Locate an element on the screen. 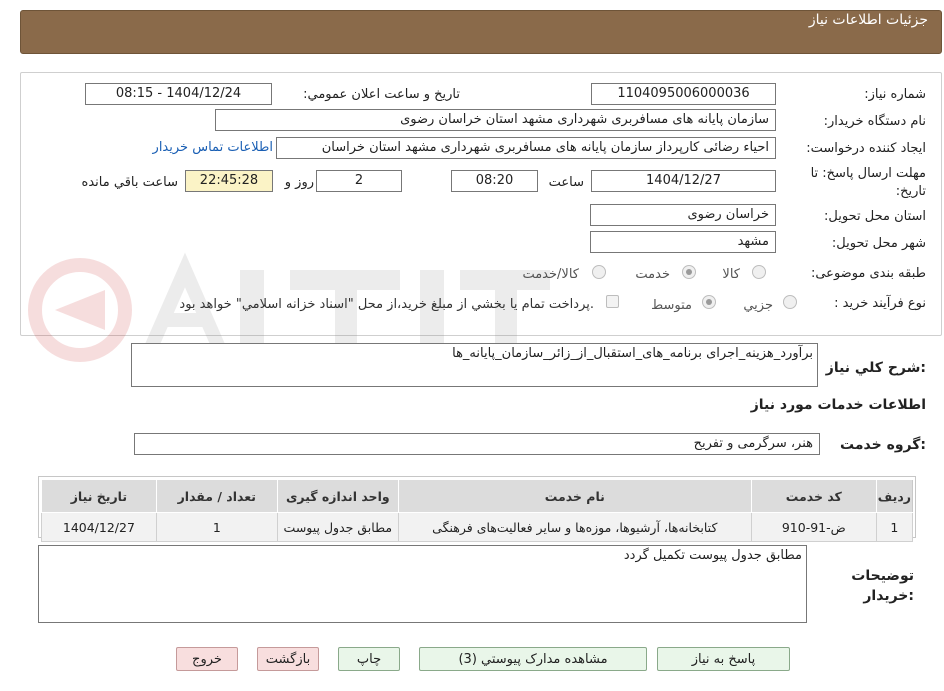 This screenshot has height=691, width=944. cell-row: 1 is located at coordinates (894, 527).